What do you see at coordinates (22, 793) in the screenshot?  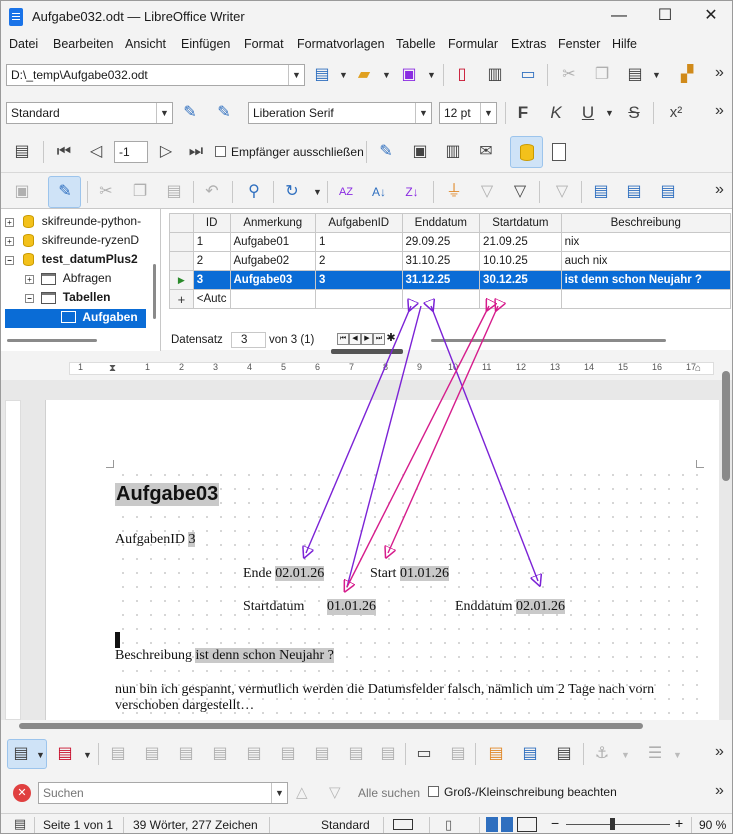 I see `close-find-icon: ✕` at bounding box center [22, 793].